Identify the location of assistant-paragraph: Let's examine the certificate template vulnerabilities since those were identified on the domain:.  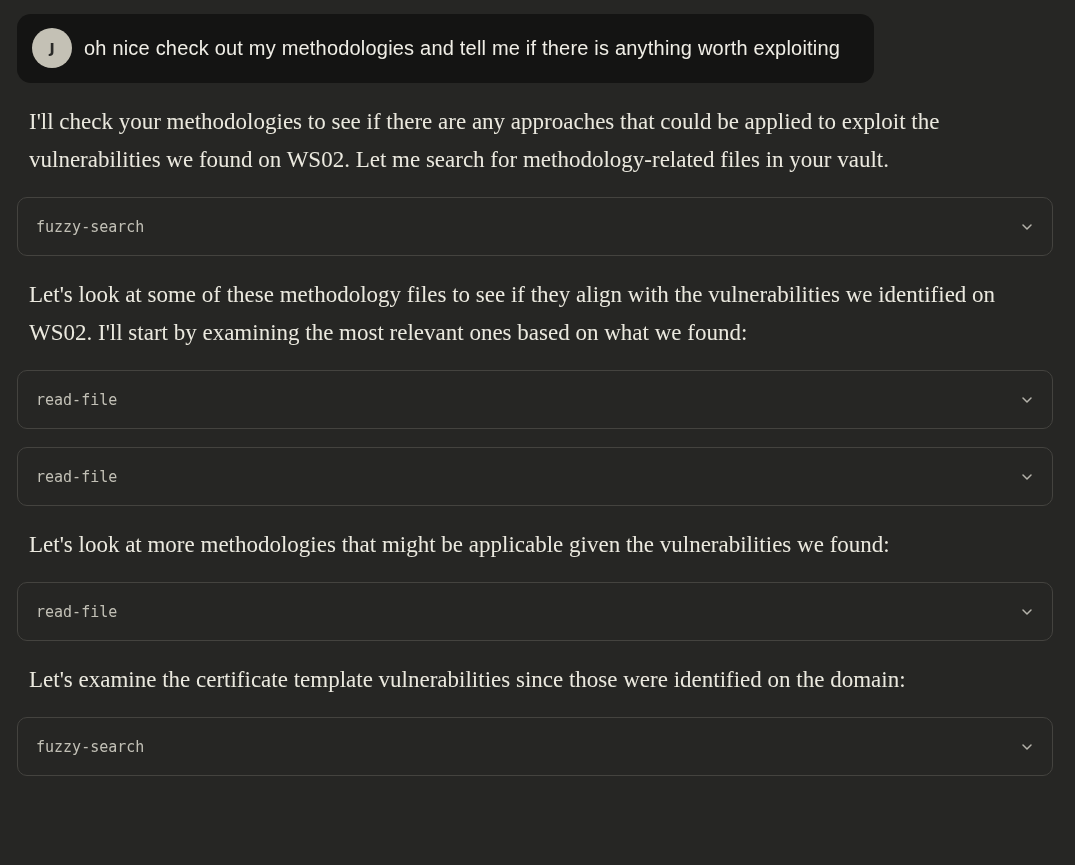
(468, 680).